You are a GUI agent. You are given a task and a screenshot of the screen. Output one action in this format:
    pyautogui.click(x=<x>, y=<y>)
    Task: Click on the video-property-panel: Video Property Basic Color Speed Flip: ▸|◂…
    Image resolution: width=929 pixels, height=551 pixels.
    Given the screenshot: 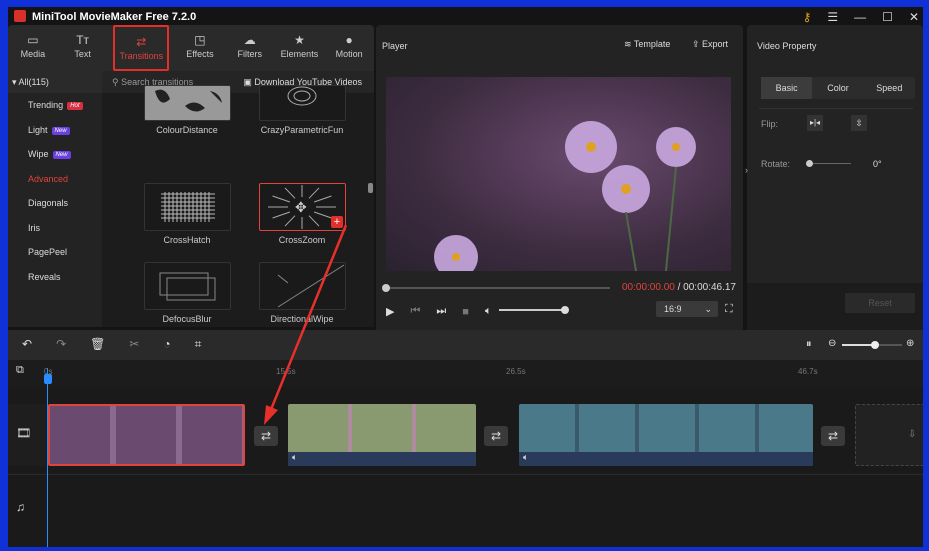 What is the action you would take?
    pyautogui.click(x=834, y=178)
    